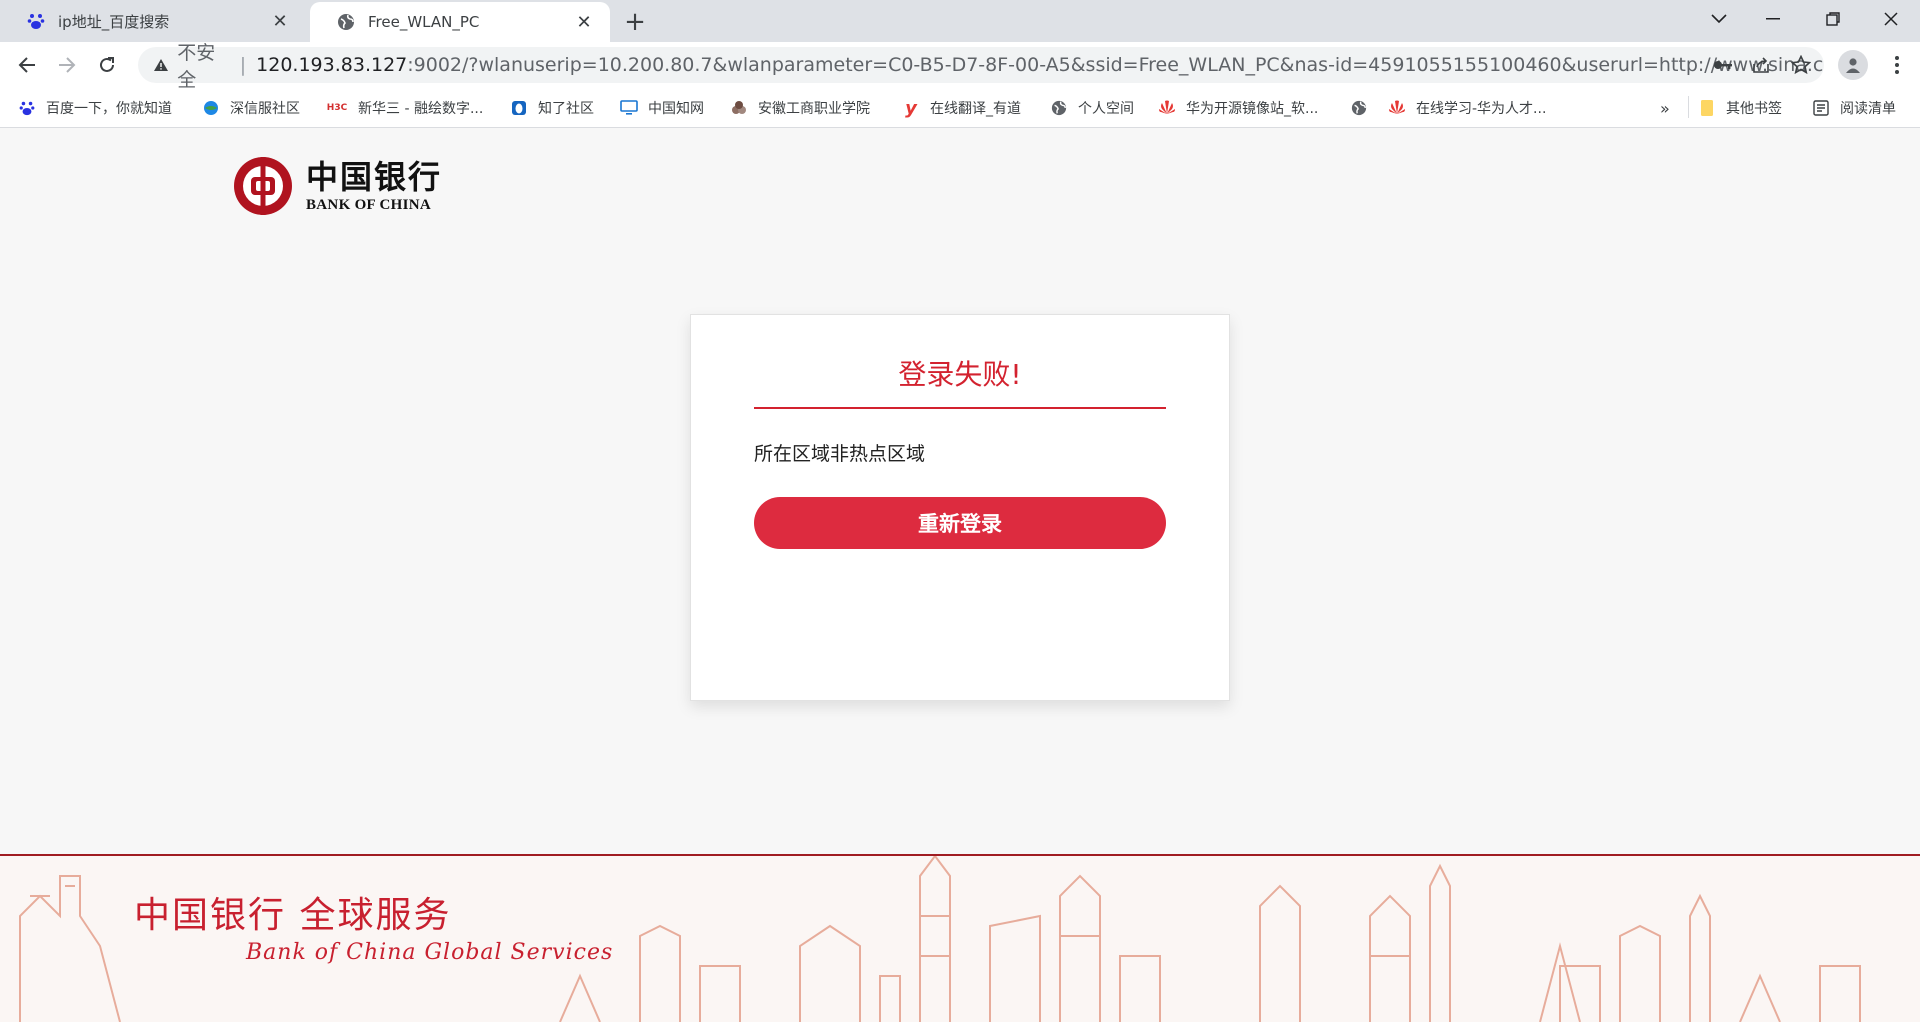  Describe the element at coordinates (911, 108) in the screenshot. I see `youdao-icon: y` at that location.